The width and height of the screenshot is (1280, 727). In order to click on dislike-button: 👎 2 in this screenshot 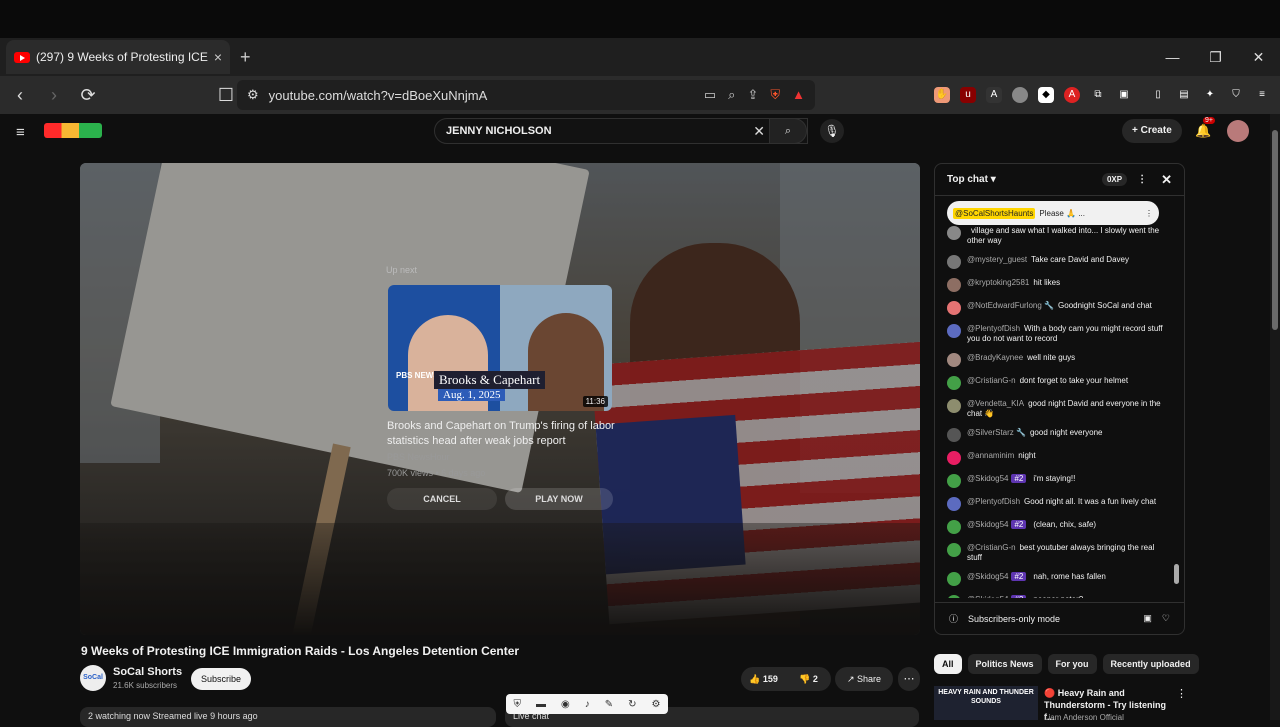, I will do `click(808, 679)`.